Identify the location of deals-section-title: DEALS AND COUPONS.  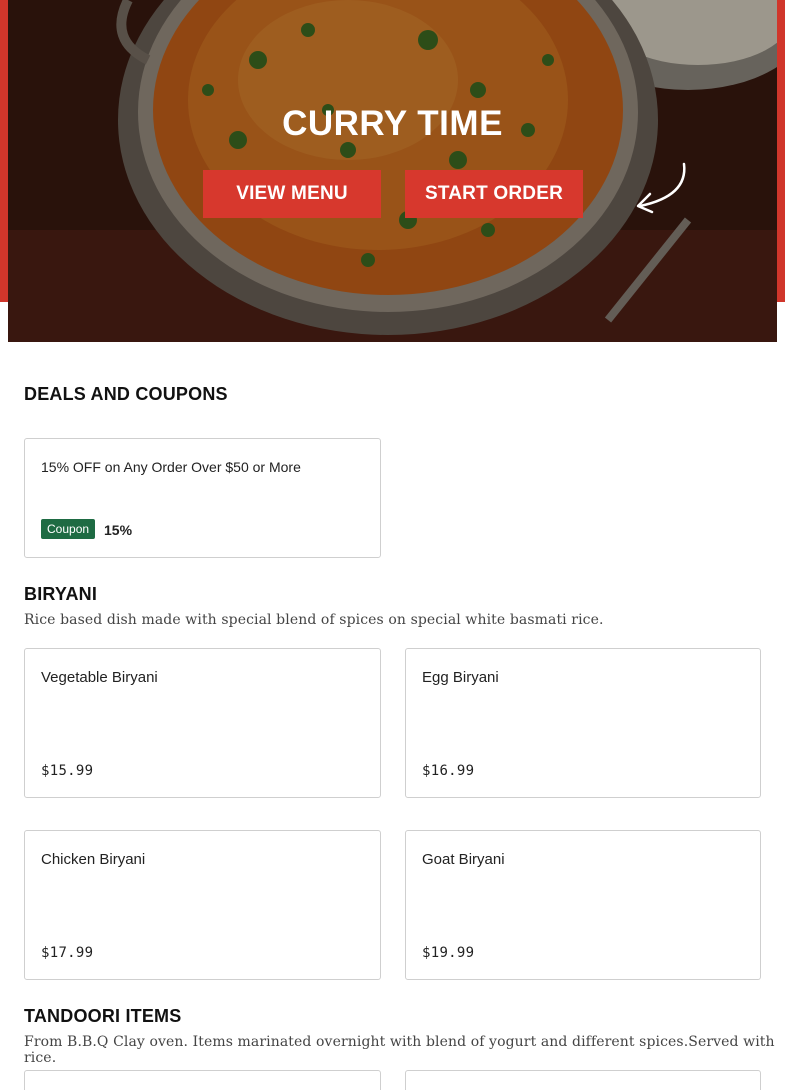
(126, 394).